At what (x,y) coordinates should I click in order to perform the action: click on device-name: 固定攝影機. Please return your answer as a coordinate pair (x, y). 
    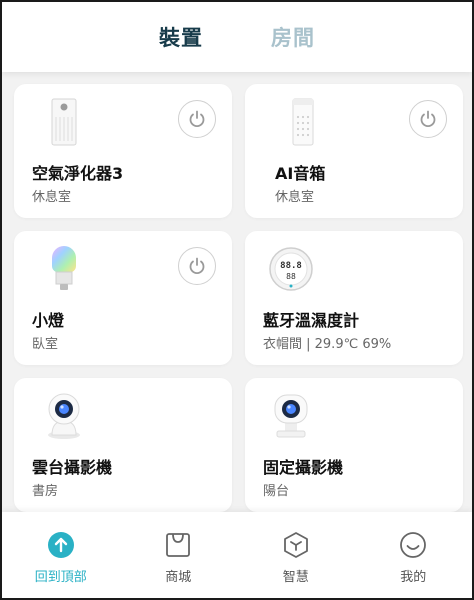
    Looking at the image, I should click on (303, 467).